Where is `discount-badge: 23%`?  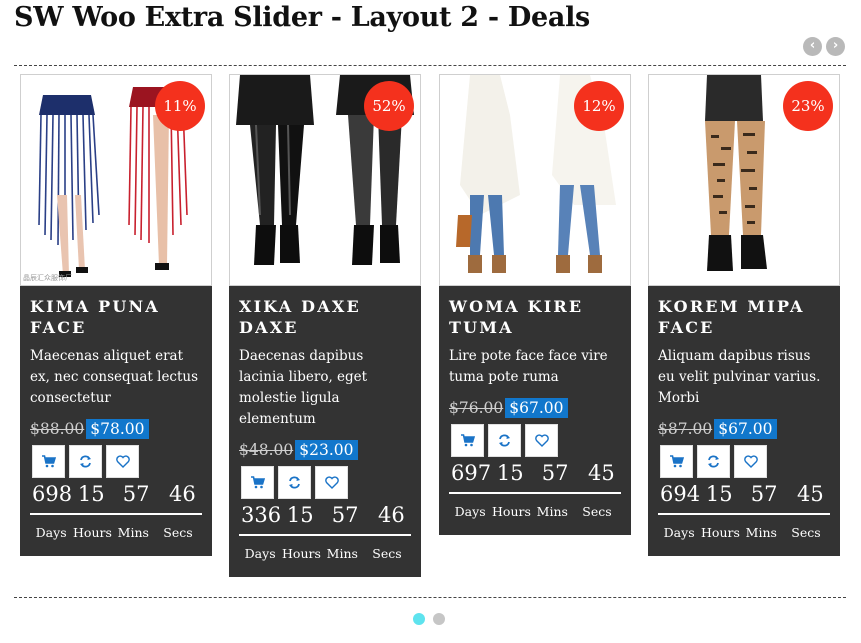
discount-badge: 23% is located at coordinates (808, 106).